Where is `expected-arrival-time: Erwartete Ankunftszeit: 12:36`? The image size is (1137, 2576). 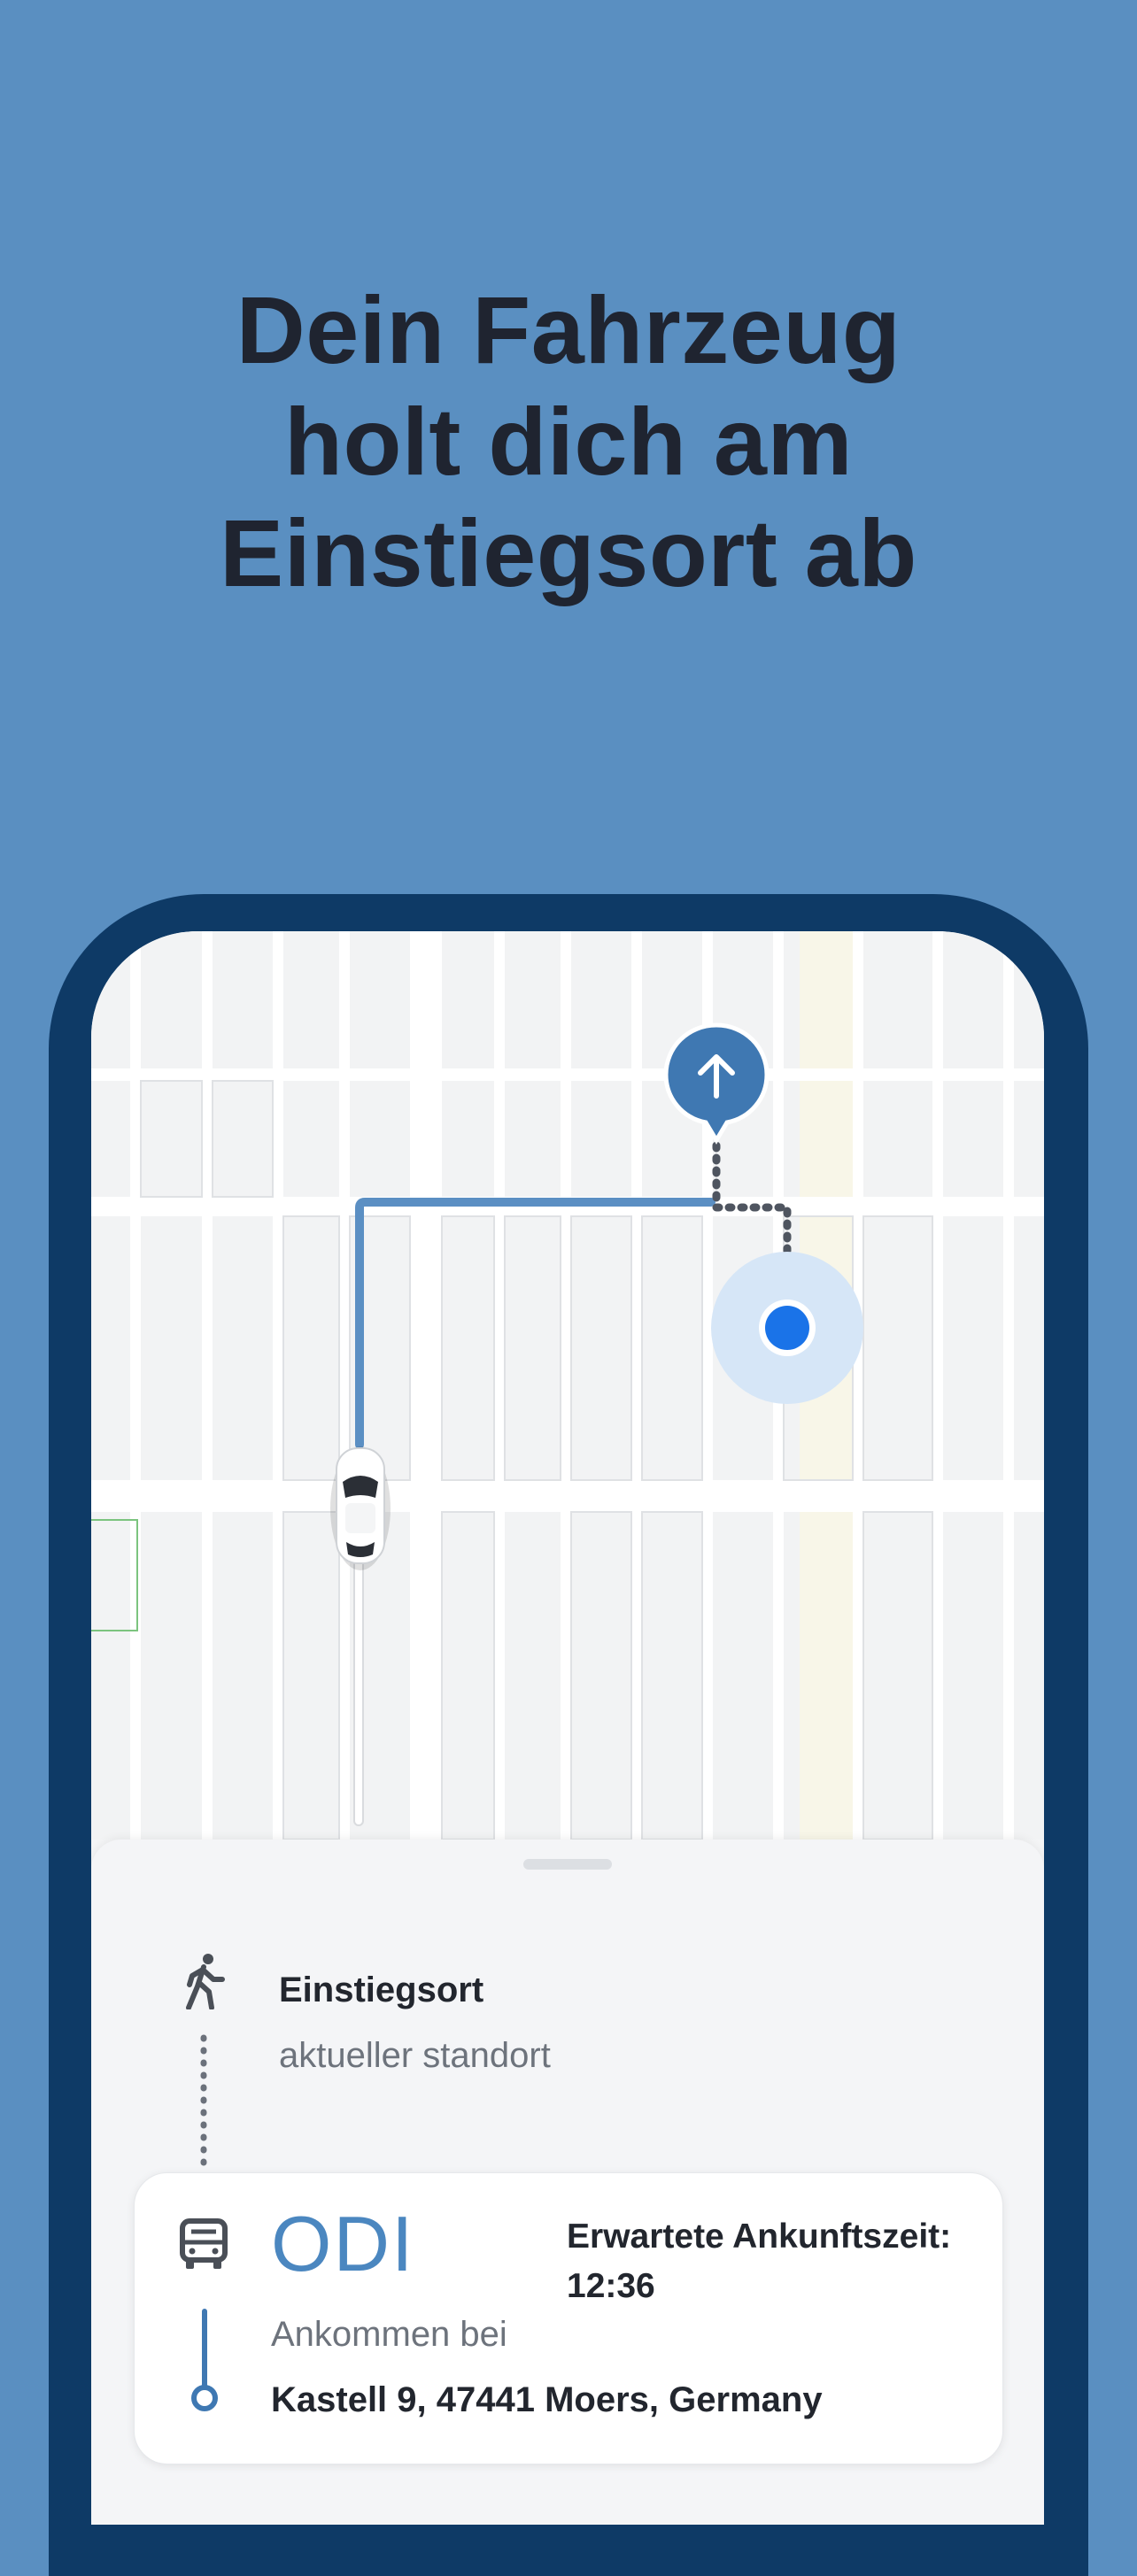 expected-arrival-time: Erwartete Ankunftszeit: 12:36 is located at coordinates (759, 2261).